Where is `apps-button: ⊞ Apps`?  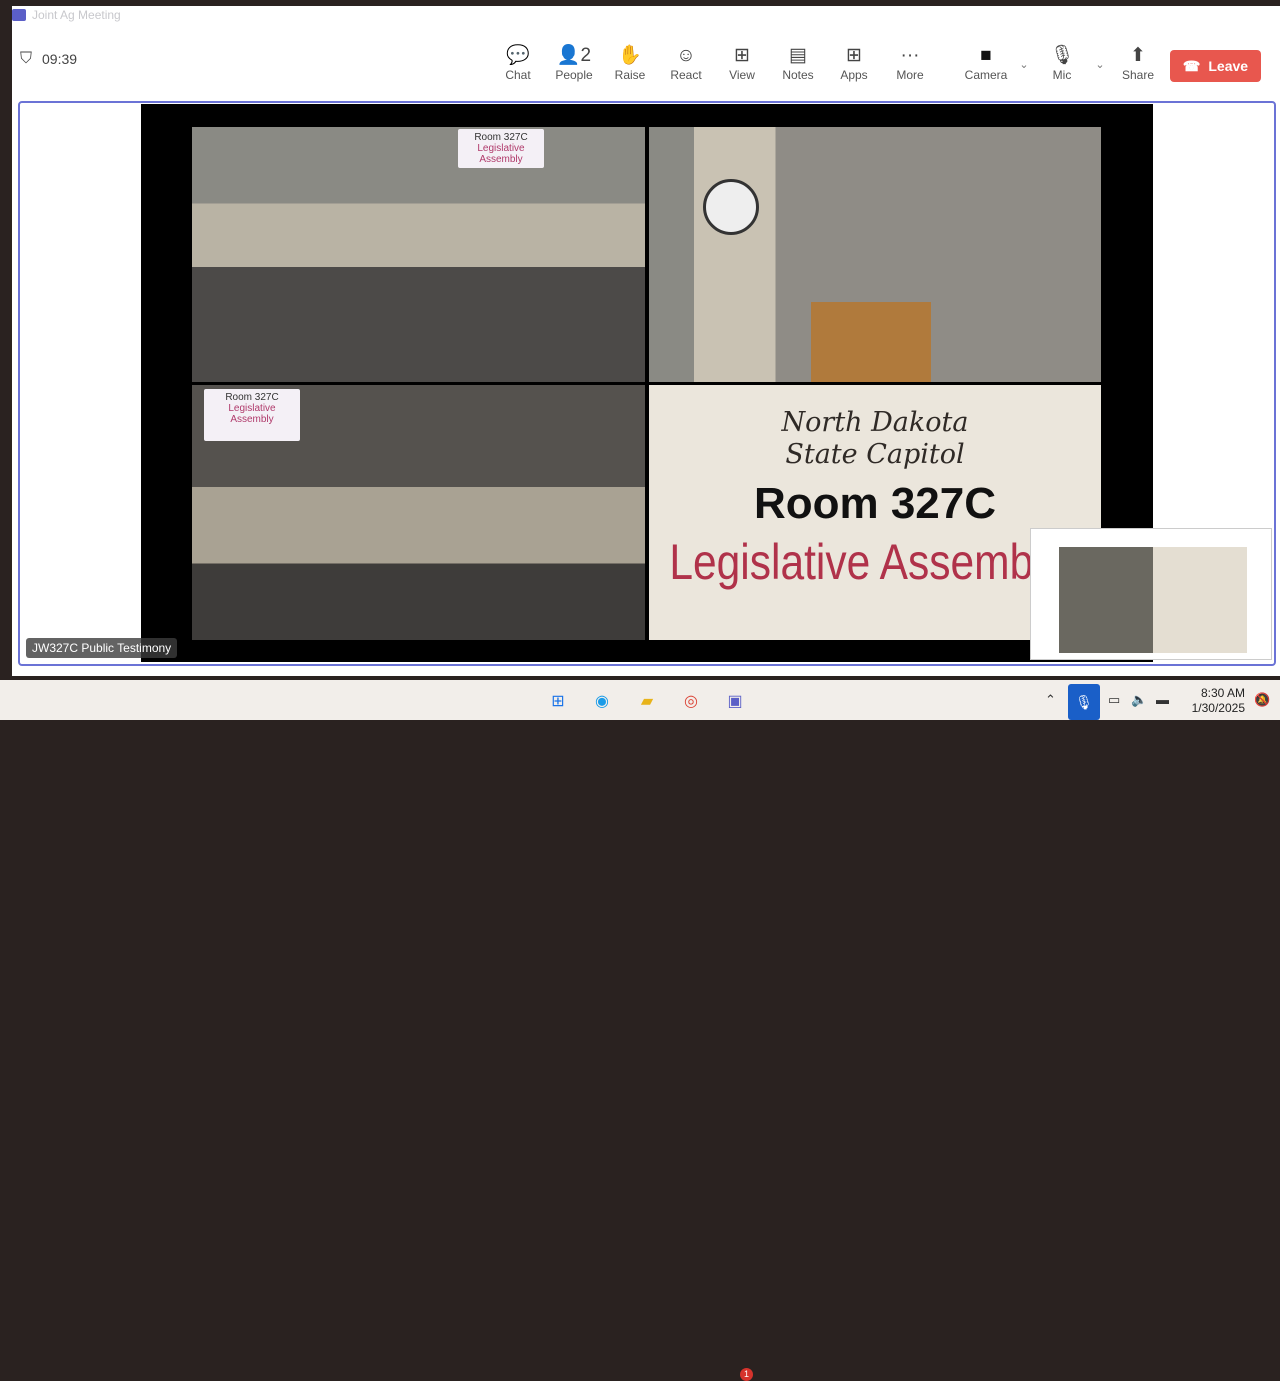 apps-button: ⊞ Apps is located at coordinates (854, 63).